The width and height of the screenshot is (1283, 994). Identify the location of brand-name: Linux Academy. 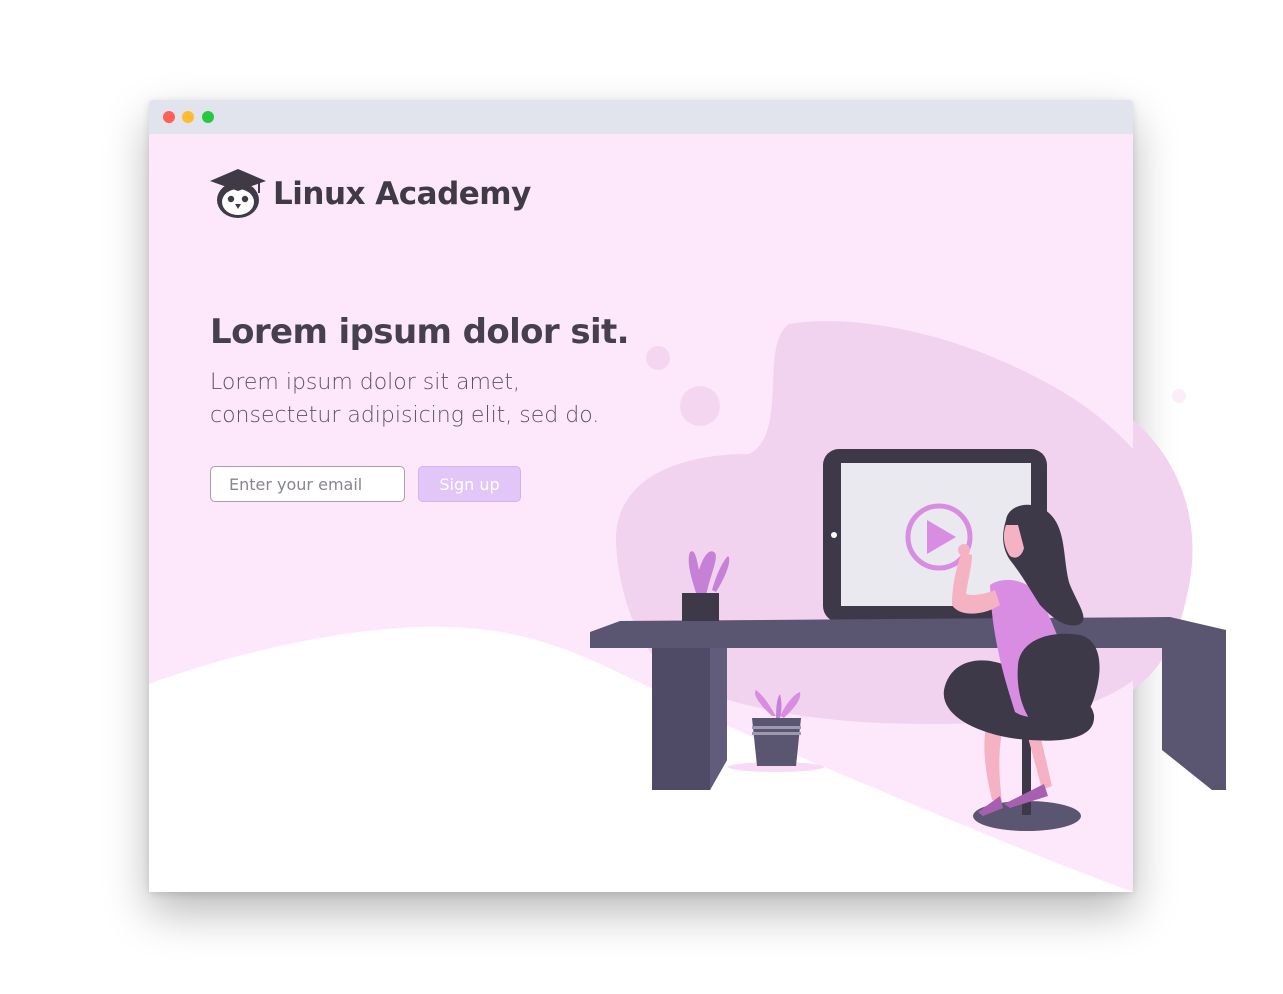
(402, 194).